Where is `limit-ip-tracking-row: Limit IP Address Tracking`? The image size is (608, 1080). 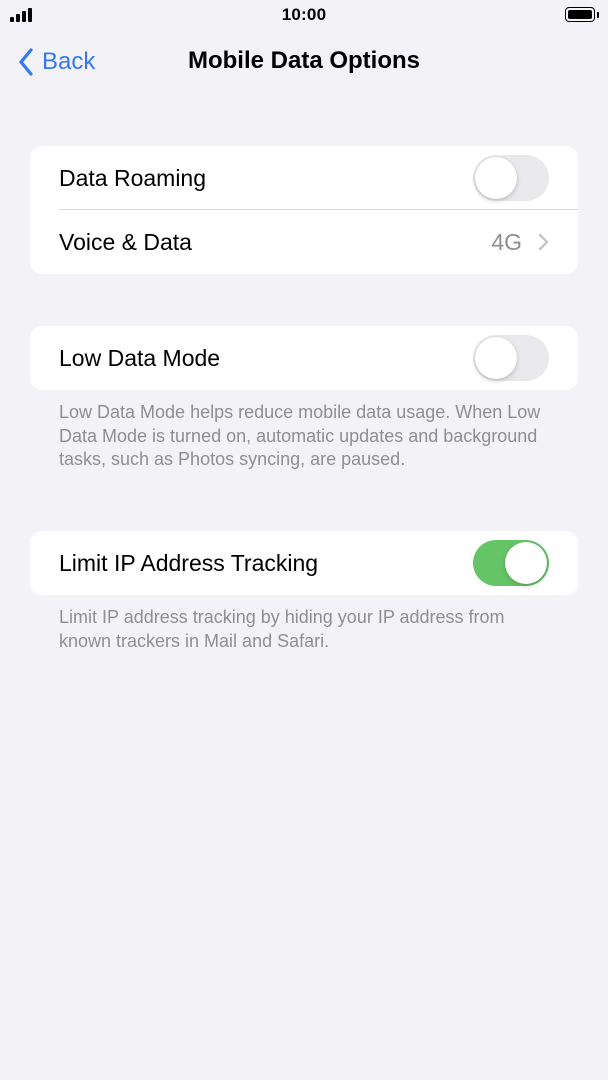
limit-ip-tracking-row: Limit IP Address Tracking is located at coordinates (304, 563).